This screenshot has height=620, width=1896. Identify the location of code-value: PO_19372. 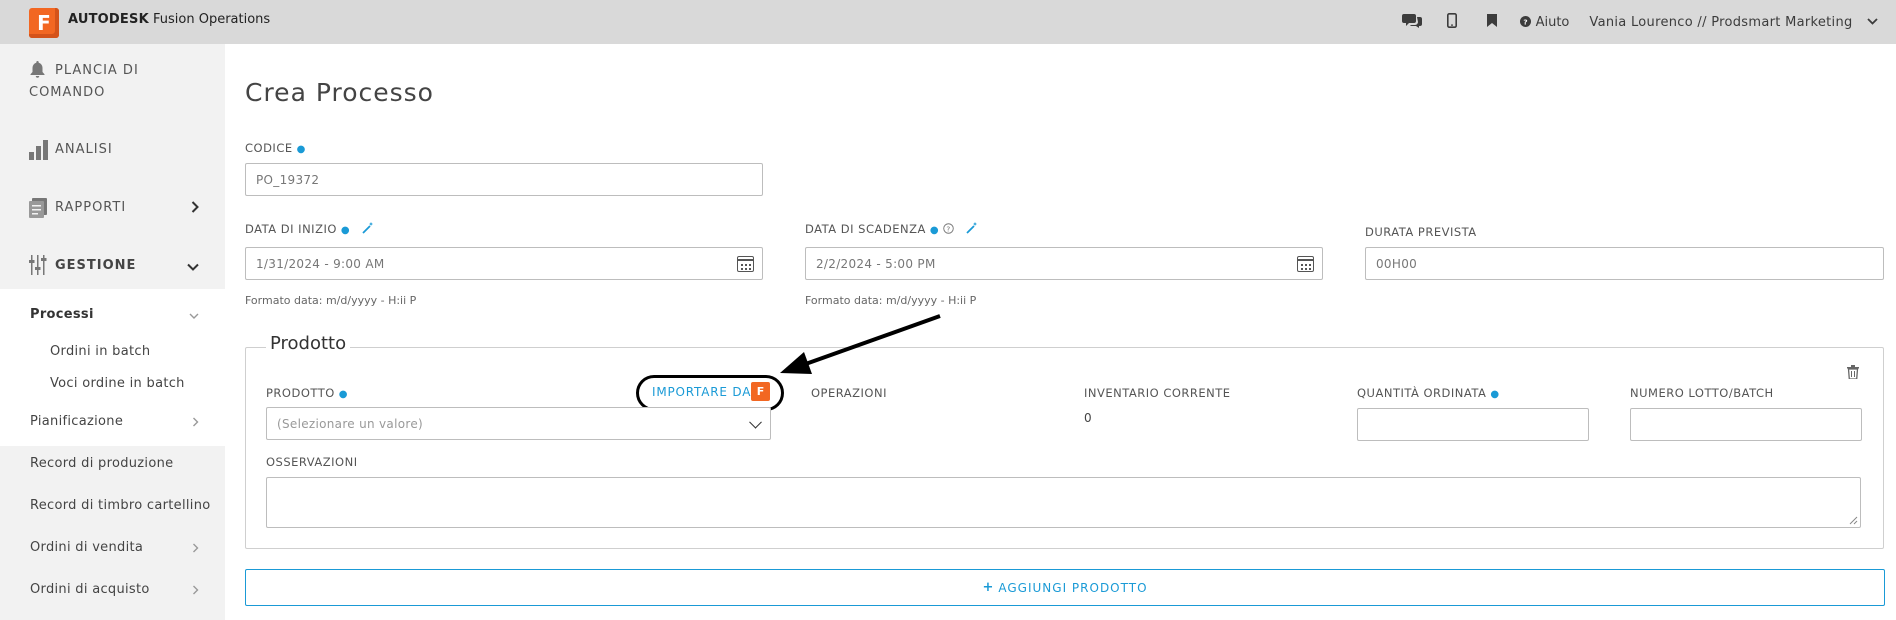
(288, 179).